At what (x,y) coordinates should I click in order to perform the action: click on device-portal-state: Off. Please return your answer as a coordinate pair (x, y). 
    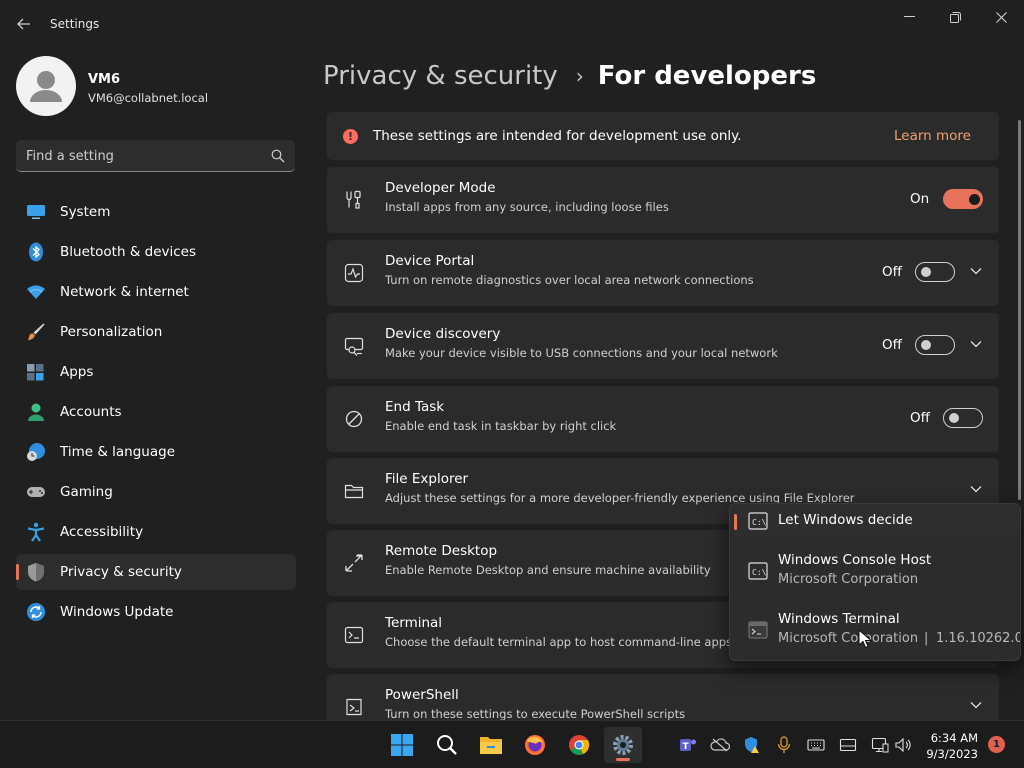
    Looking at the image, I should click on (892, 272).